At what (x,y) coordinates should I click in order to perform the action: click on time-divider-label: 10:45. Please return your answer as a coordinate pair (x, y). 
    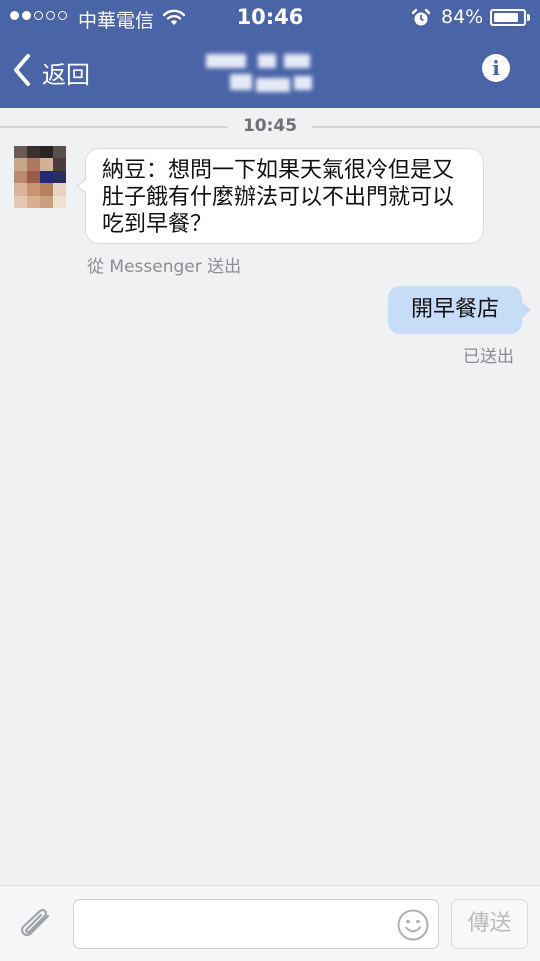
    Looking at the image, I should click on (270, 126).